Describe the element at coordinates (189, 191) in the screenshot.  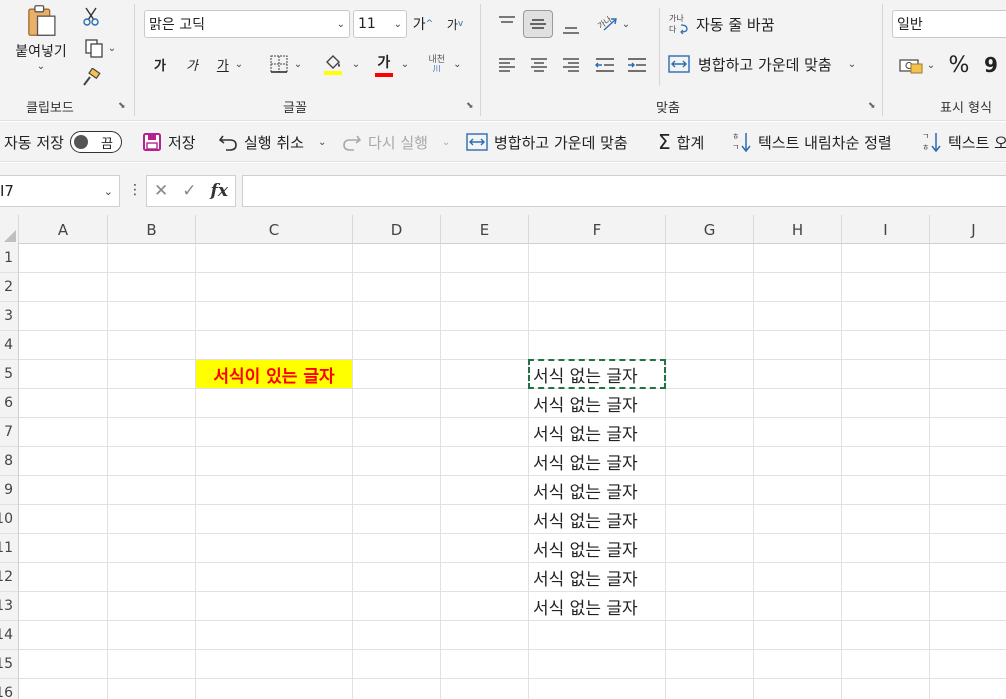
I see `check-icon: ✓` at that location.